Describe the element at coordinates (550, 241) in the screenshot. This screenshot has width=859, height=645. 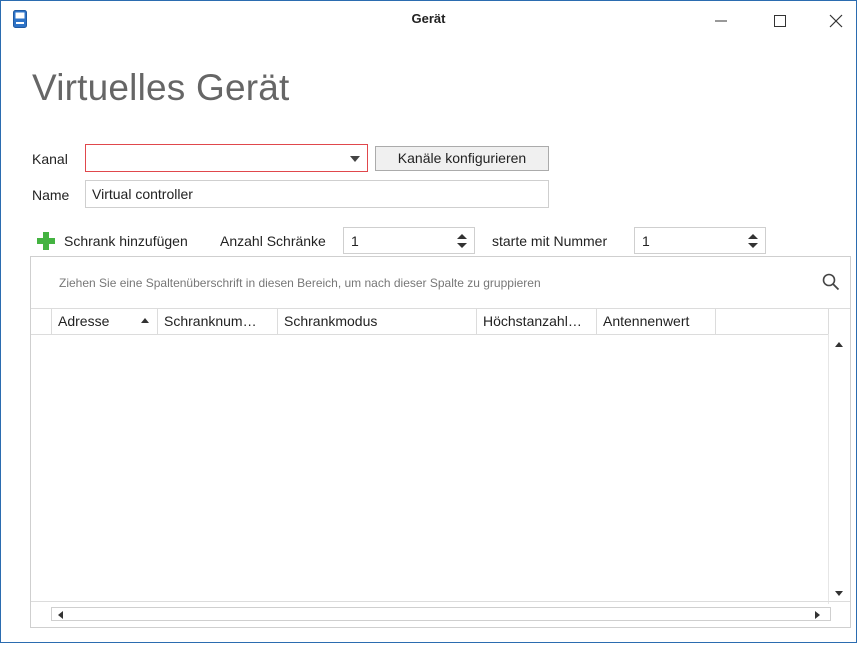
I see `start-number-label: starte mit Nummer` at that location.